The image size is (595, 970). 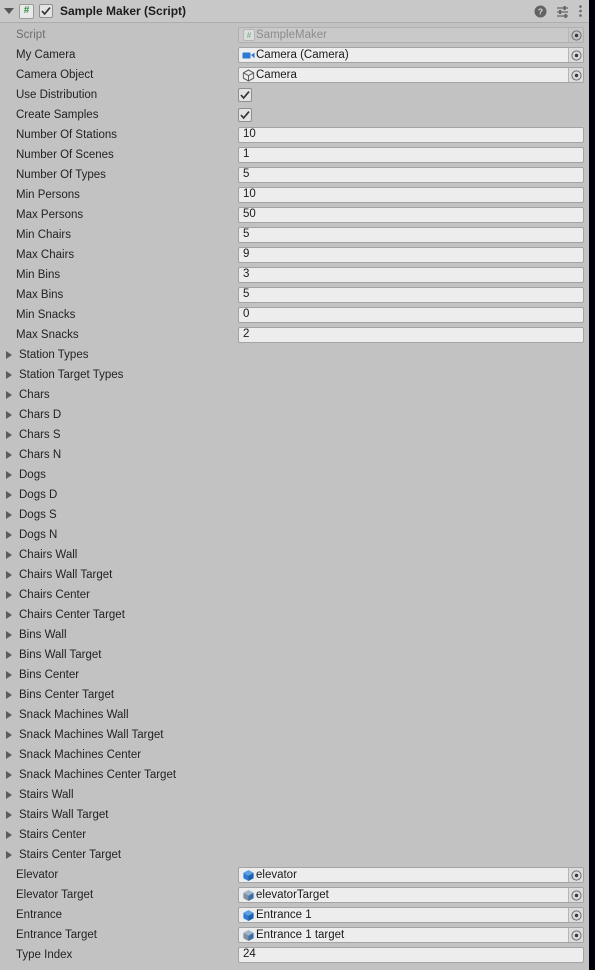 I want to click on property-label: My Camera, so click(x=46, y=55).